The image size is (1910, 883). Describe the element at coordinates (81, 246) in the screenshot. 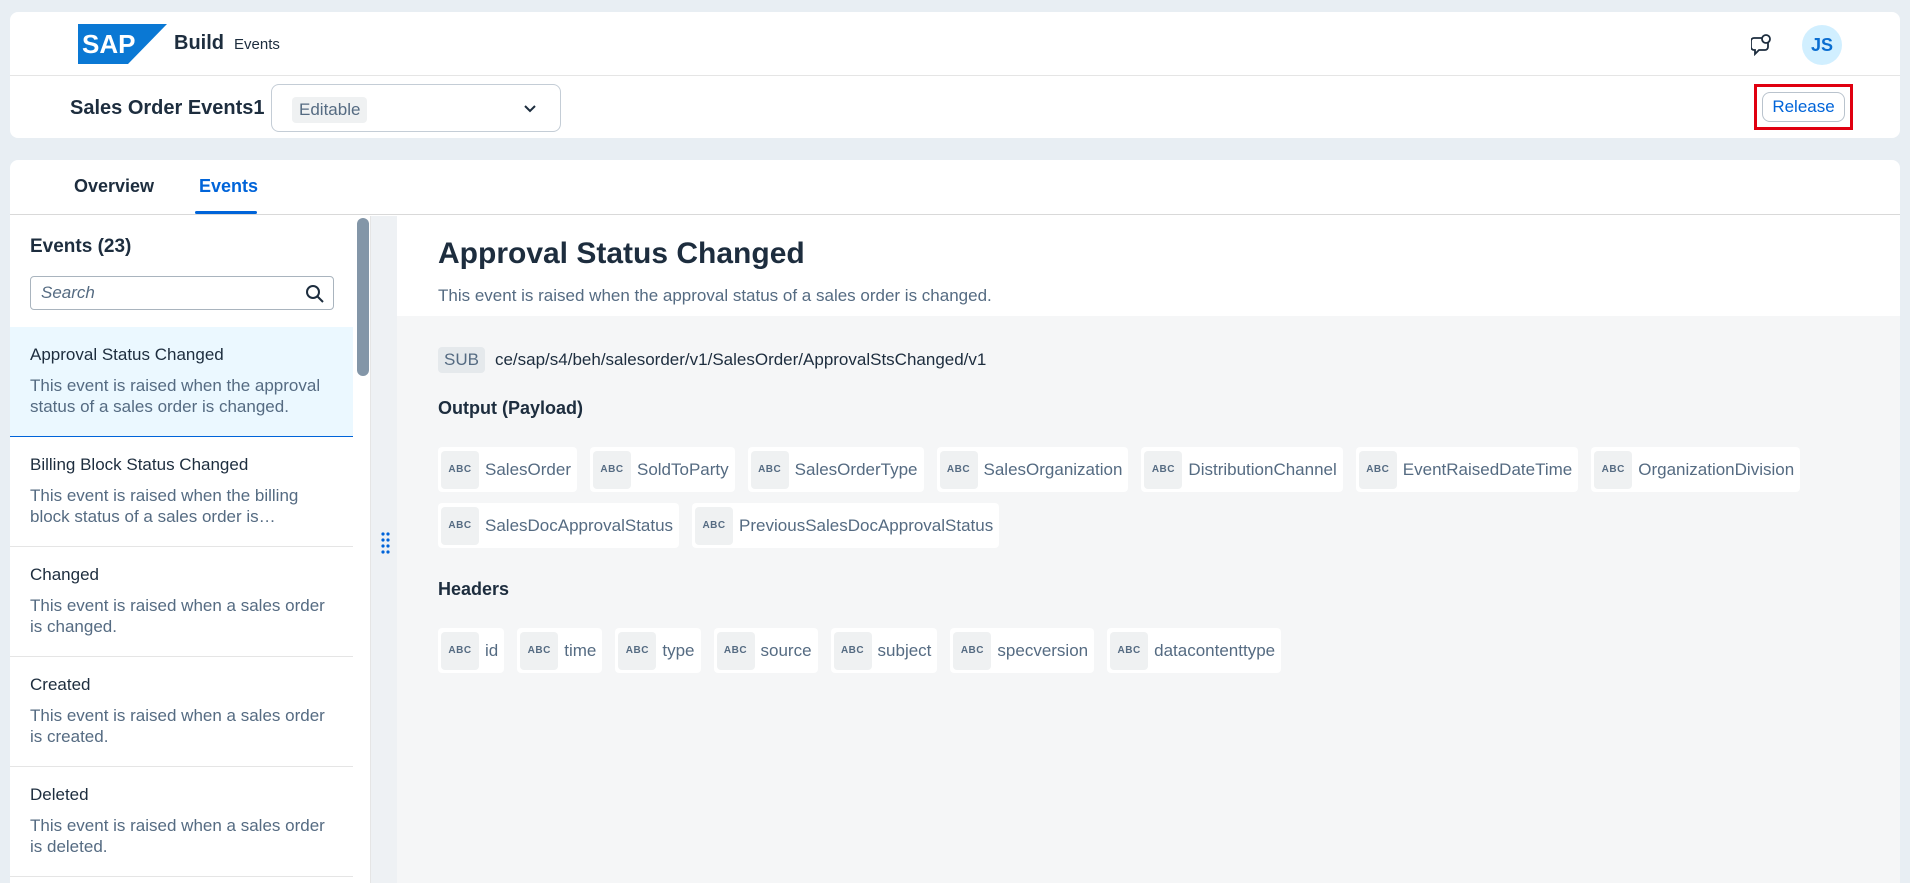

I see `events-count-heading: Events (23)` at that location.